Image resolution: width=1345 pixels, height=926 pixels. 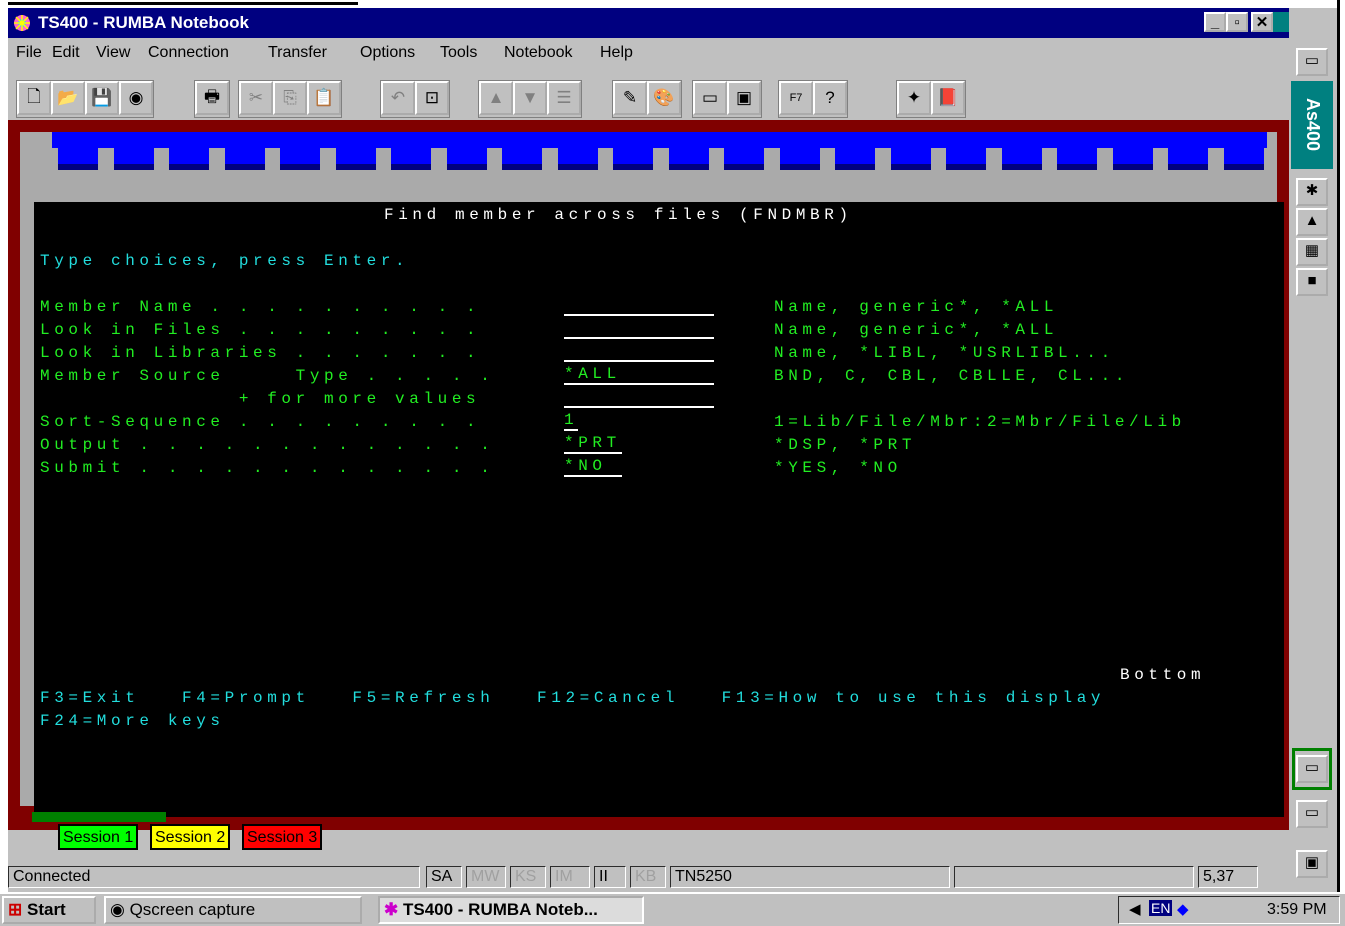 I want to click on field-label-look-in-files: Look in Files . . . . . . . . ., so click(x=260, y=330).